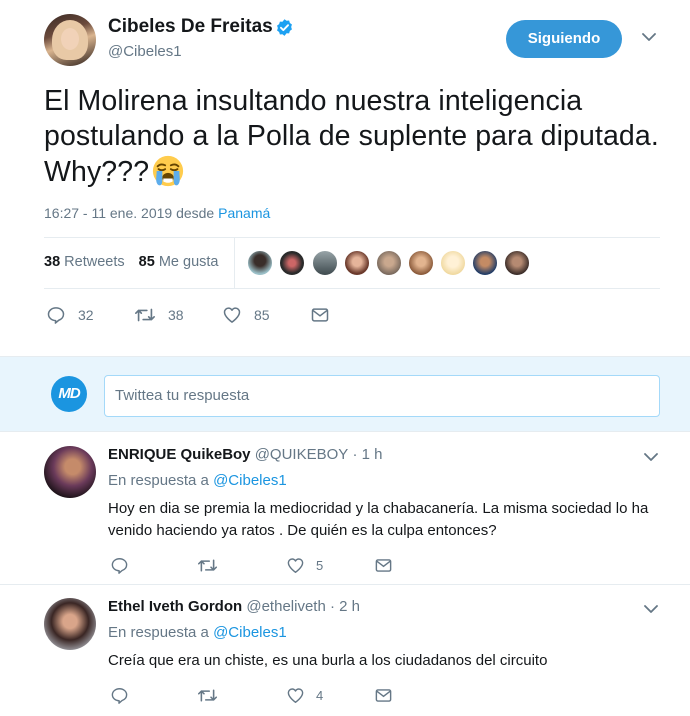 The image size is (690, 716). I want to click on compose-avatar: MD, so click(69, 394).